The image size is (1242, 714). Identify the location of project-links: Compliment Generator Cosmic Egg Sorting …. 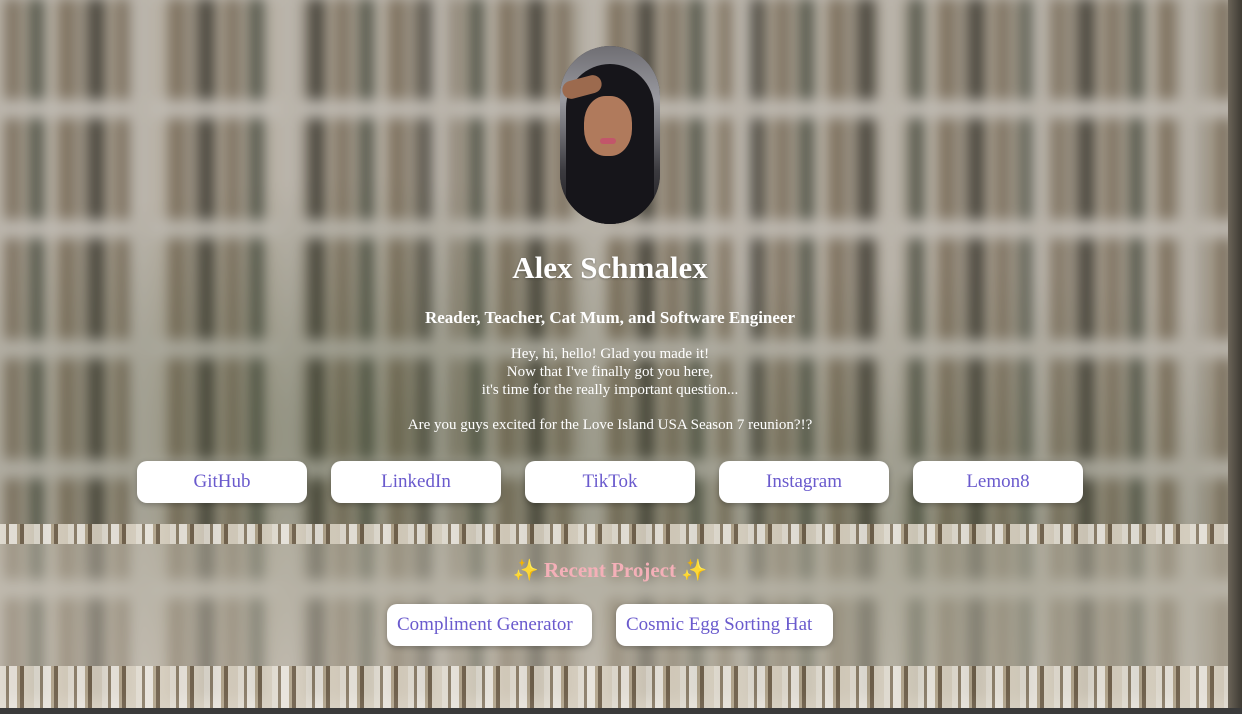
(610, 625).